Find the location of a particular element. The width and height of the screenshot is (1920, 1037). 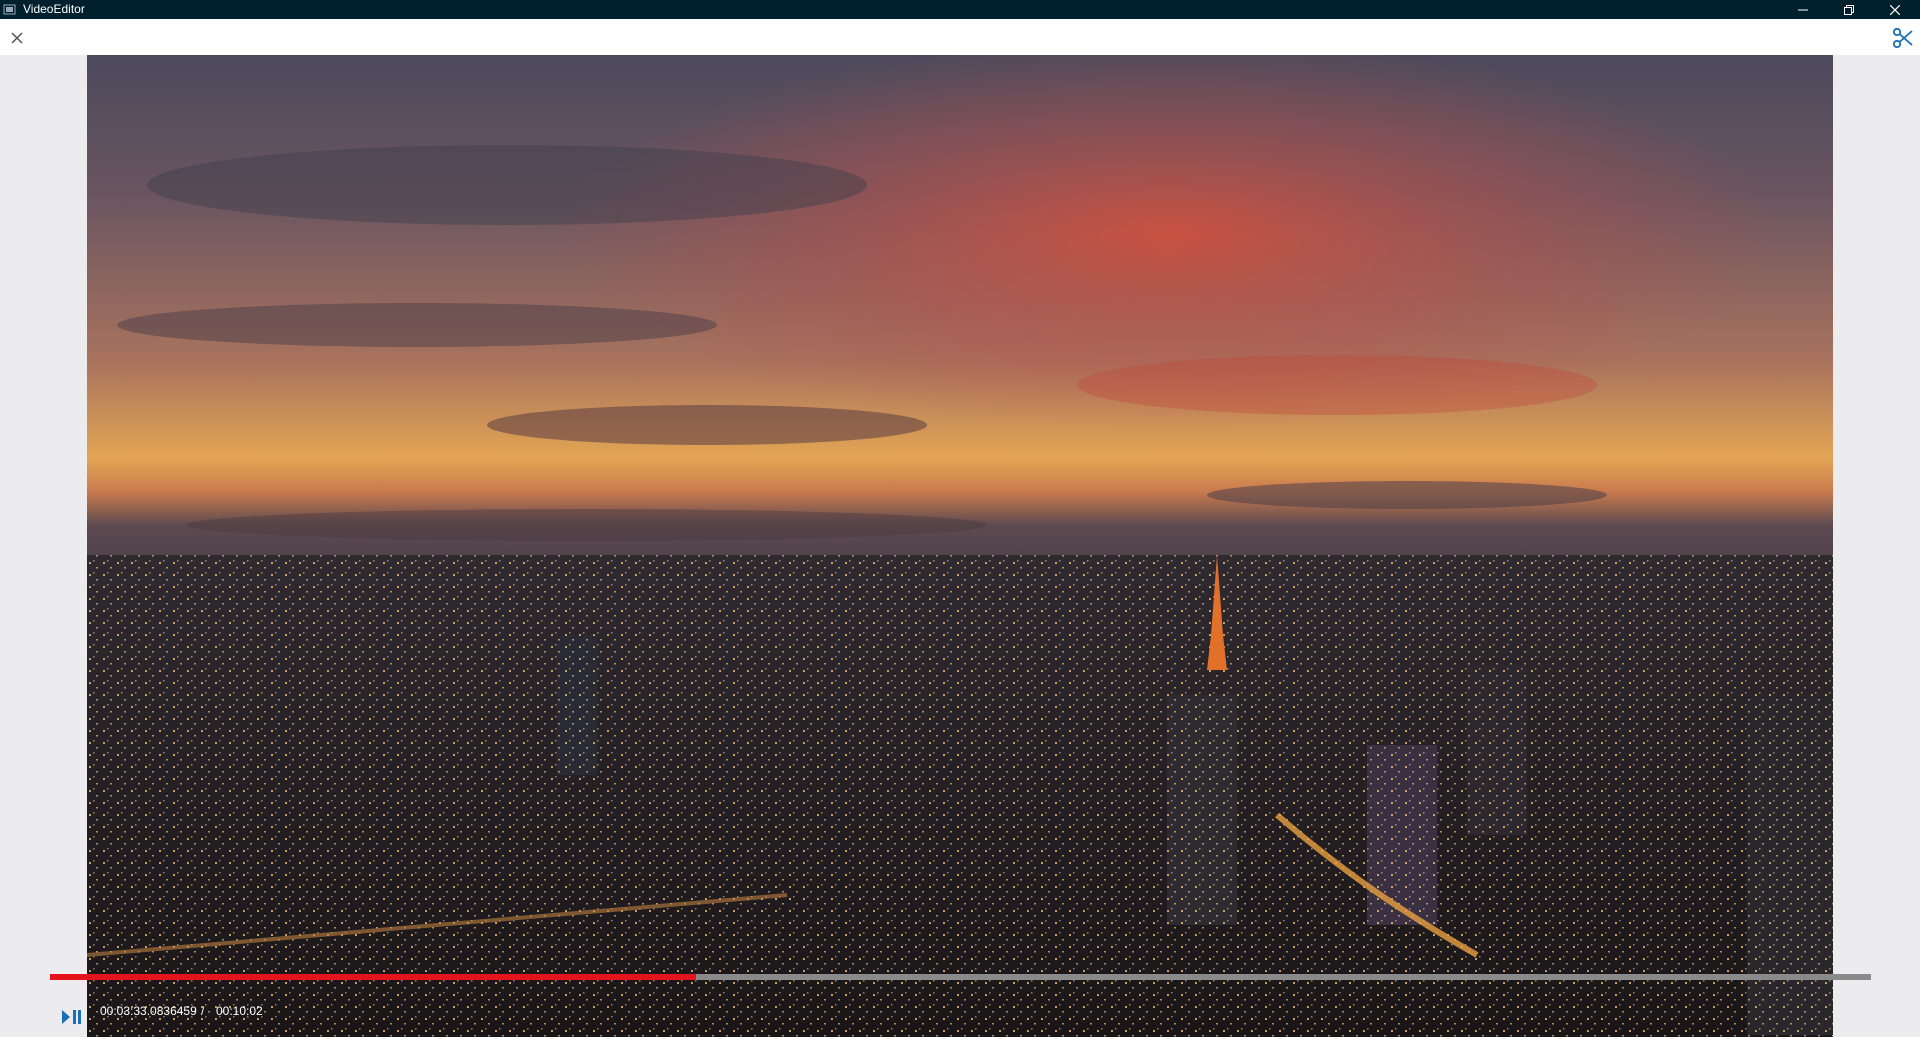

play-pause-button is located at coordinates (74, 1017).